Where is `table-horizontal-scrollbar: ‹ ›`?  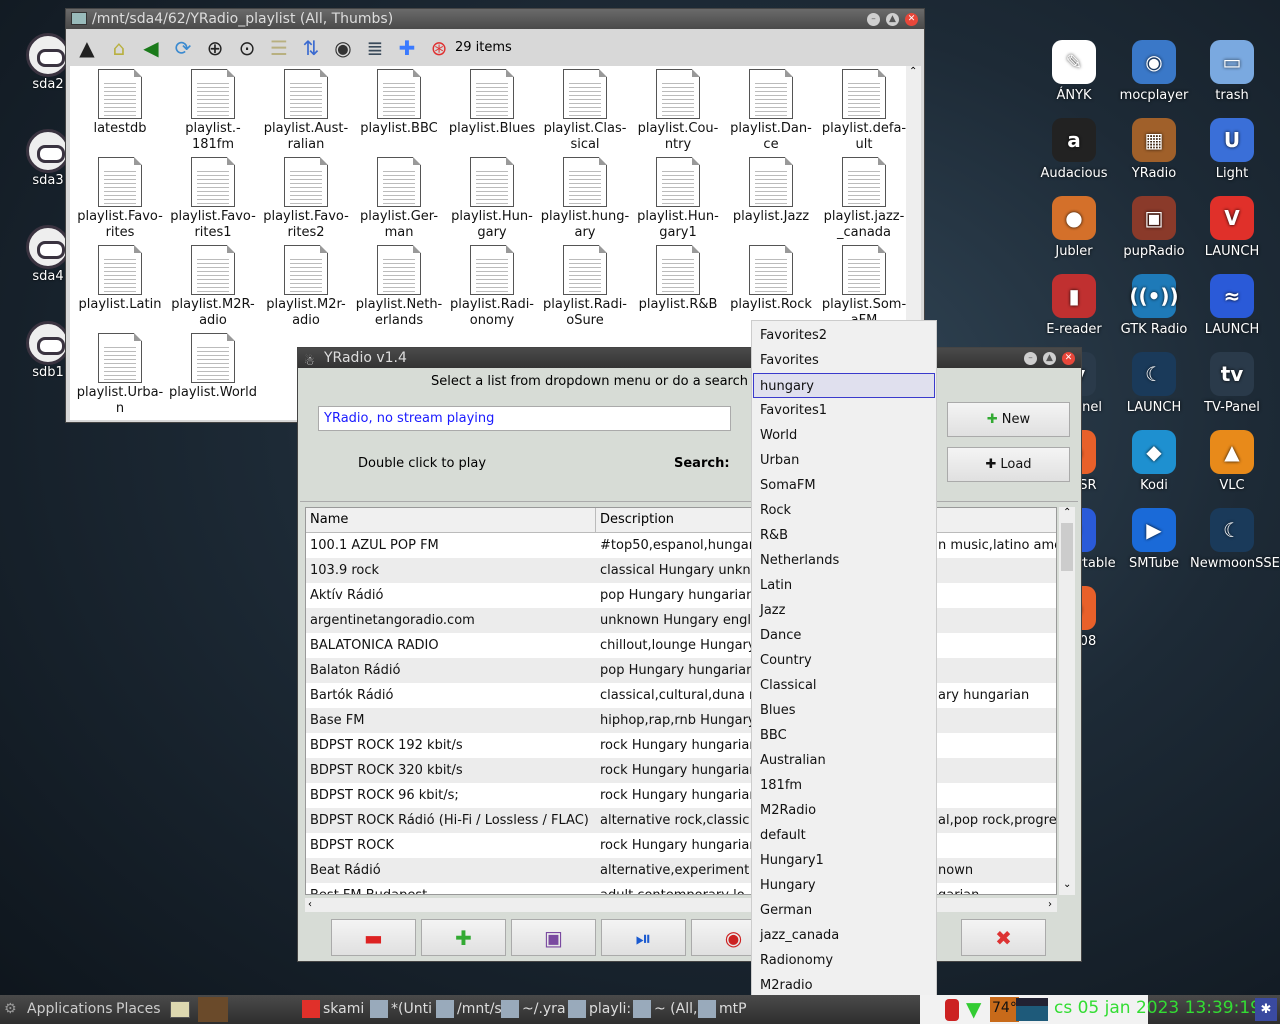 table-horizontal-scrollbar: ‹ › is located at coordinates (681, 905).